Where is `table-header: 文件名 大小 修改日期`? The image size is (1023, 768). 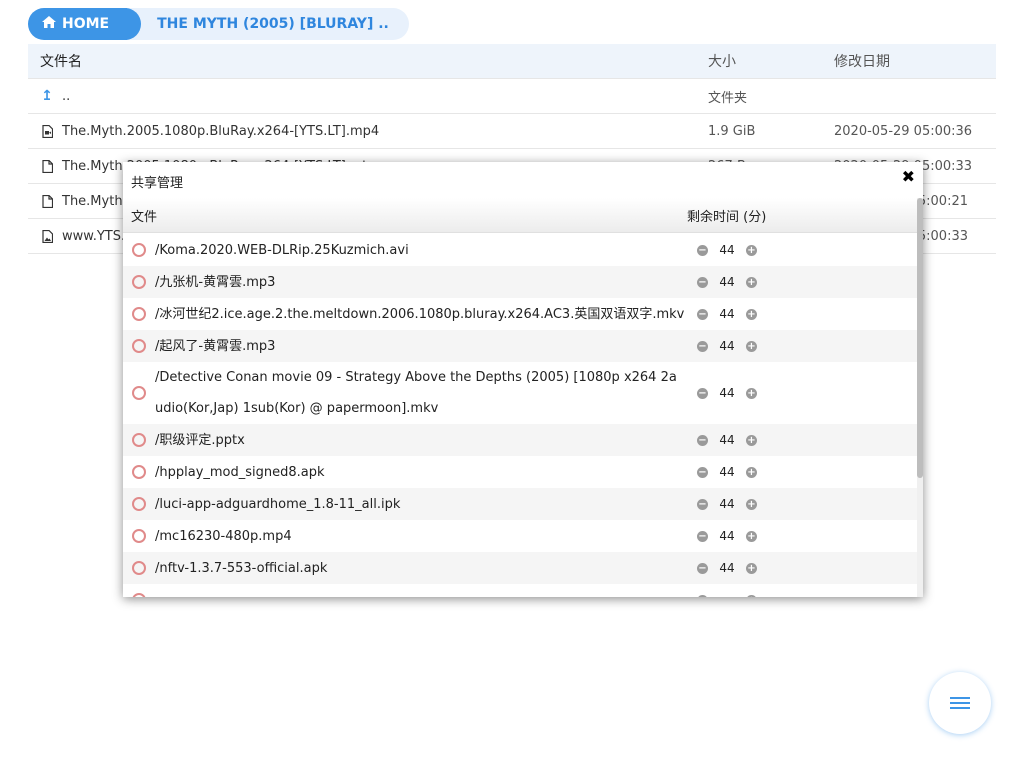
table-header: 文件名 大小 修改日期 is located at coordinates (512, 61).